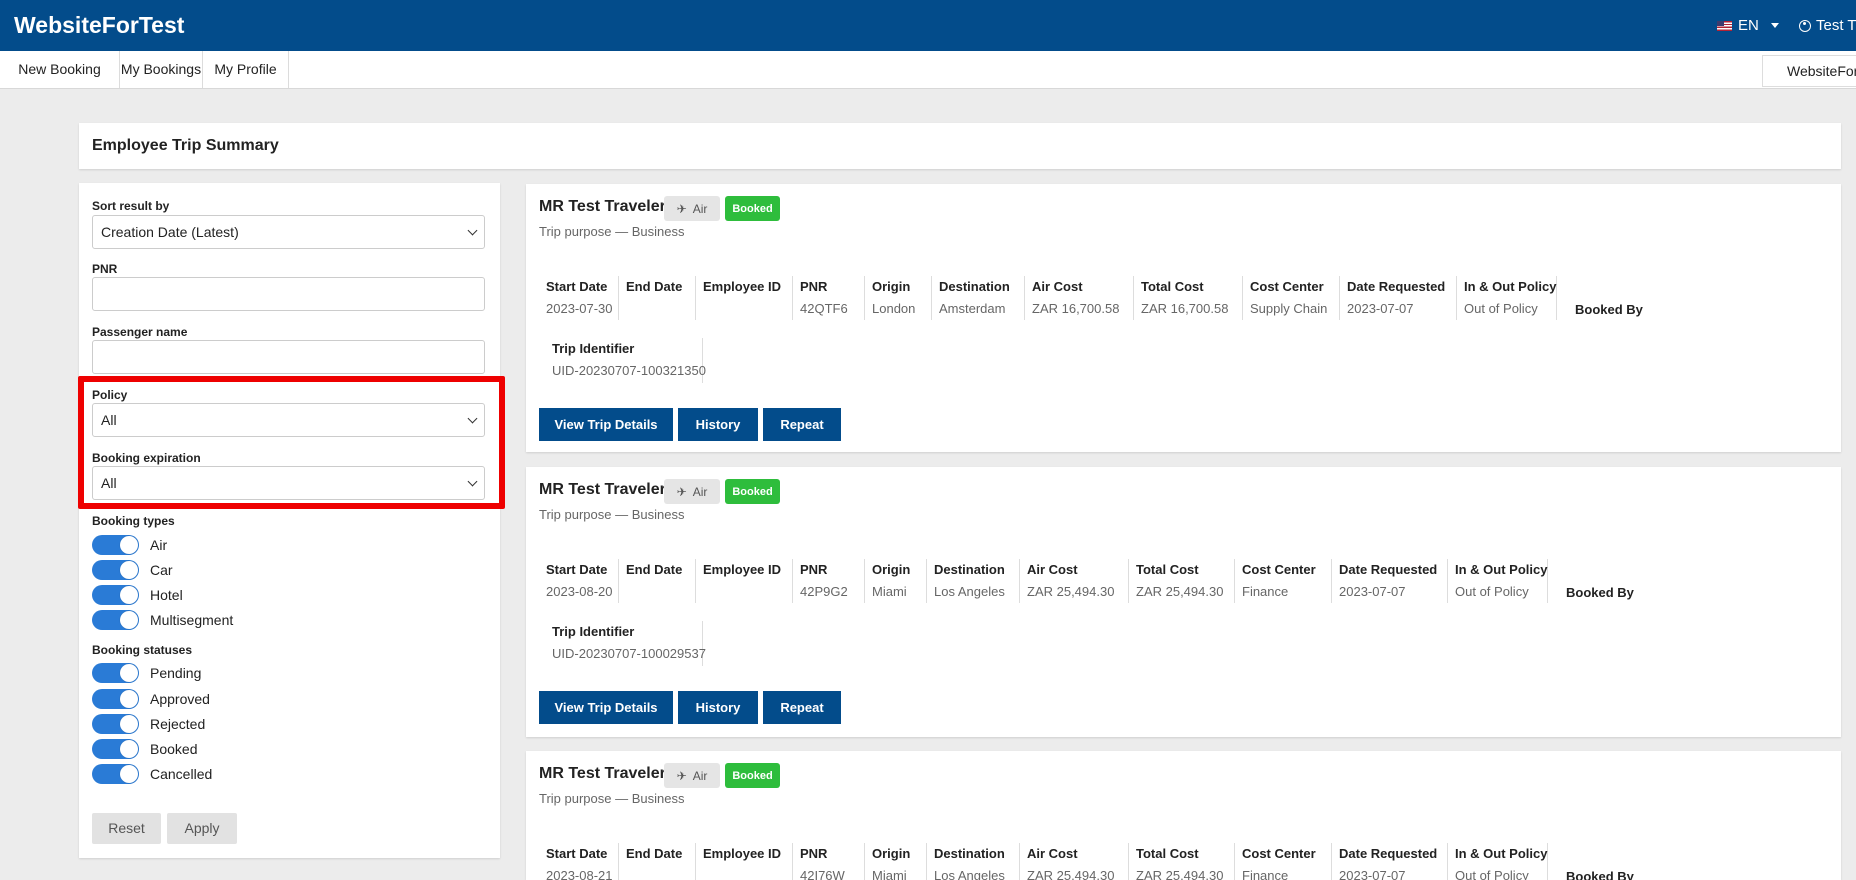 The width and height of the screenshot is (1856, 880). I want to click on nav-new-booking: New Booking, so click(60, 69).